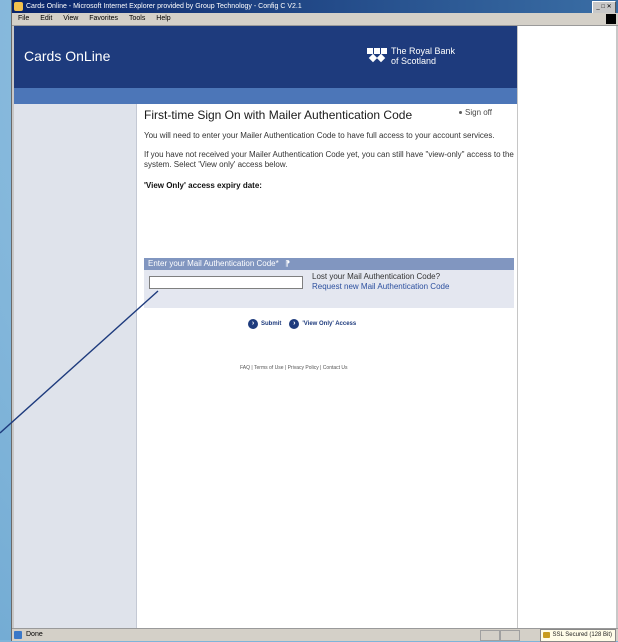 The image size is (618, 642). What do you see at coordinates (604, 7) in the screenshot?
I see `window-controls: _ □ ✕` at bounding box center [604, 7].